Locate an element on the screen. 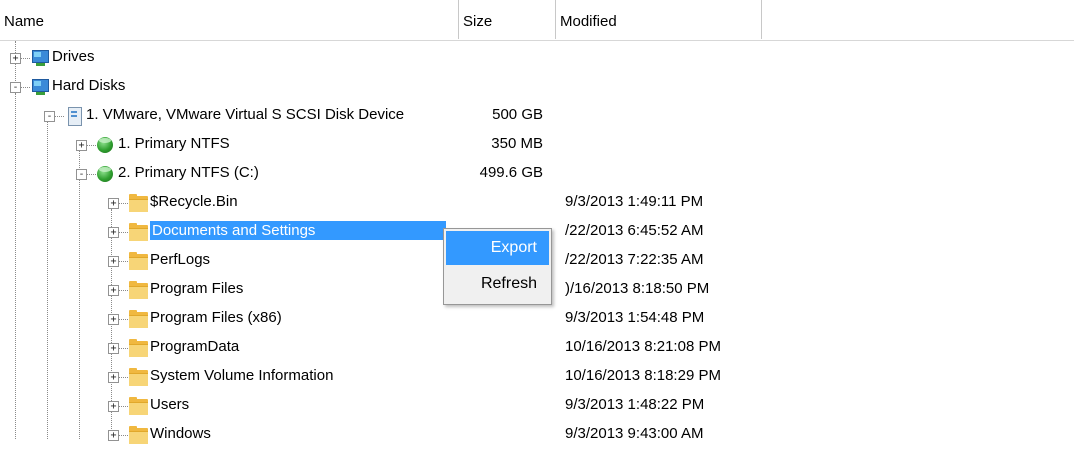 Image resolution: width=1074 pixels, height=450 pixels. tree-item-label: System Volume Information is located at coordinates (241, 375).